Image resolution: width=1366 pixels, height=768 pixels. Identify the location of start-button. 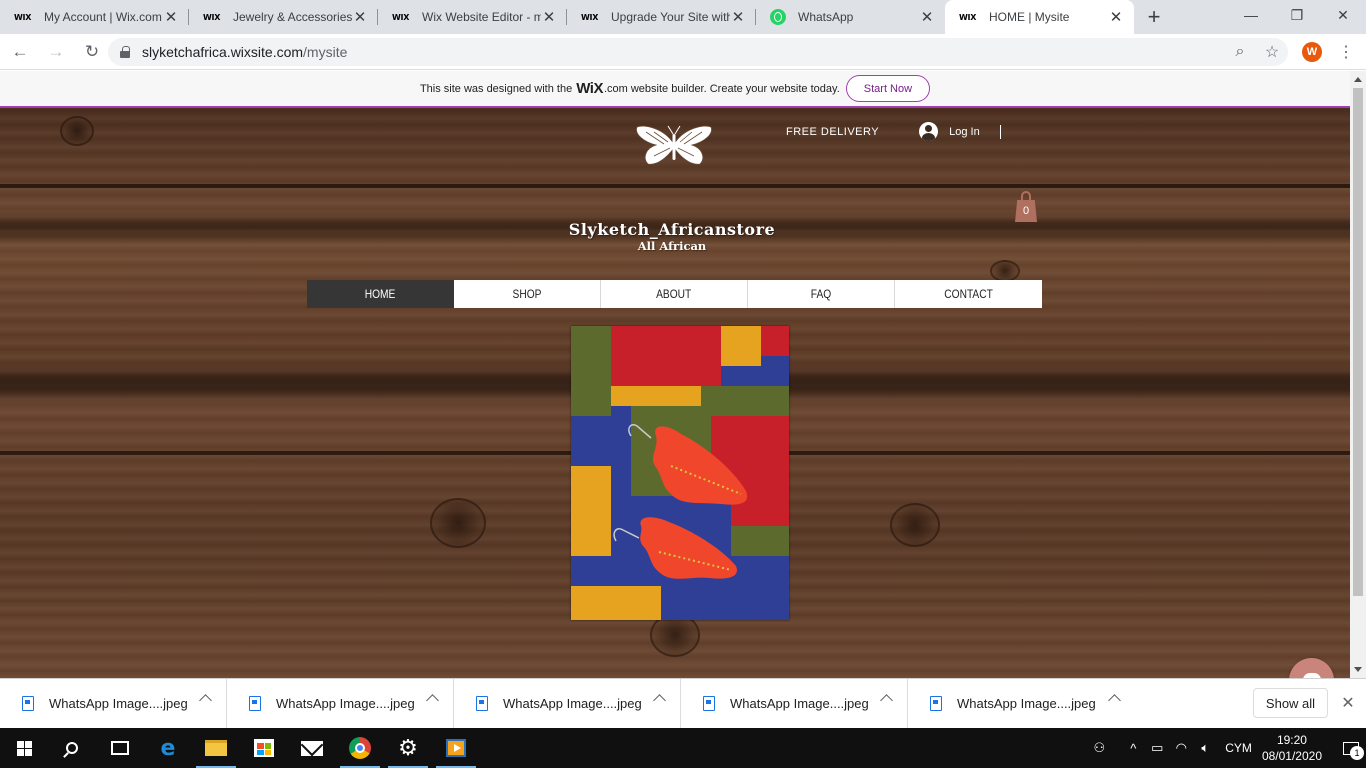
(24, 748).